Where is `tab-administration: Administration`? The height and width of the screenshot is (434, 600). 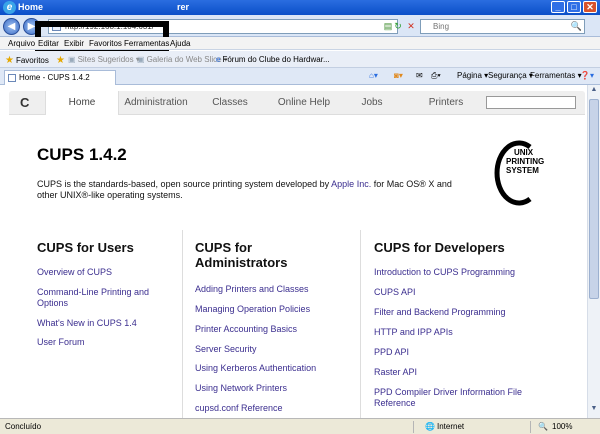 tab-administration: Administration is located at coordinates (156, 103).